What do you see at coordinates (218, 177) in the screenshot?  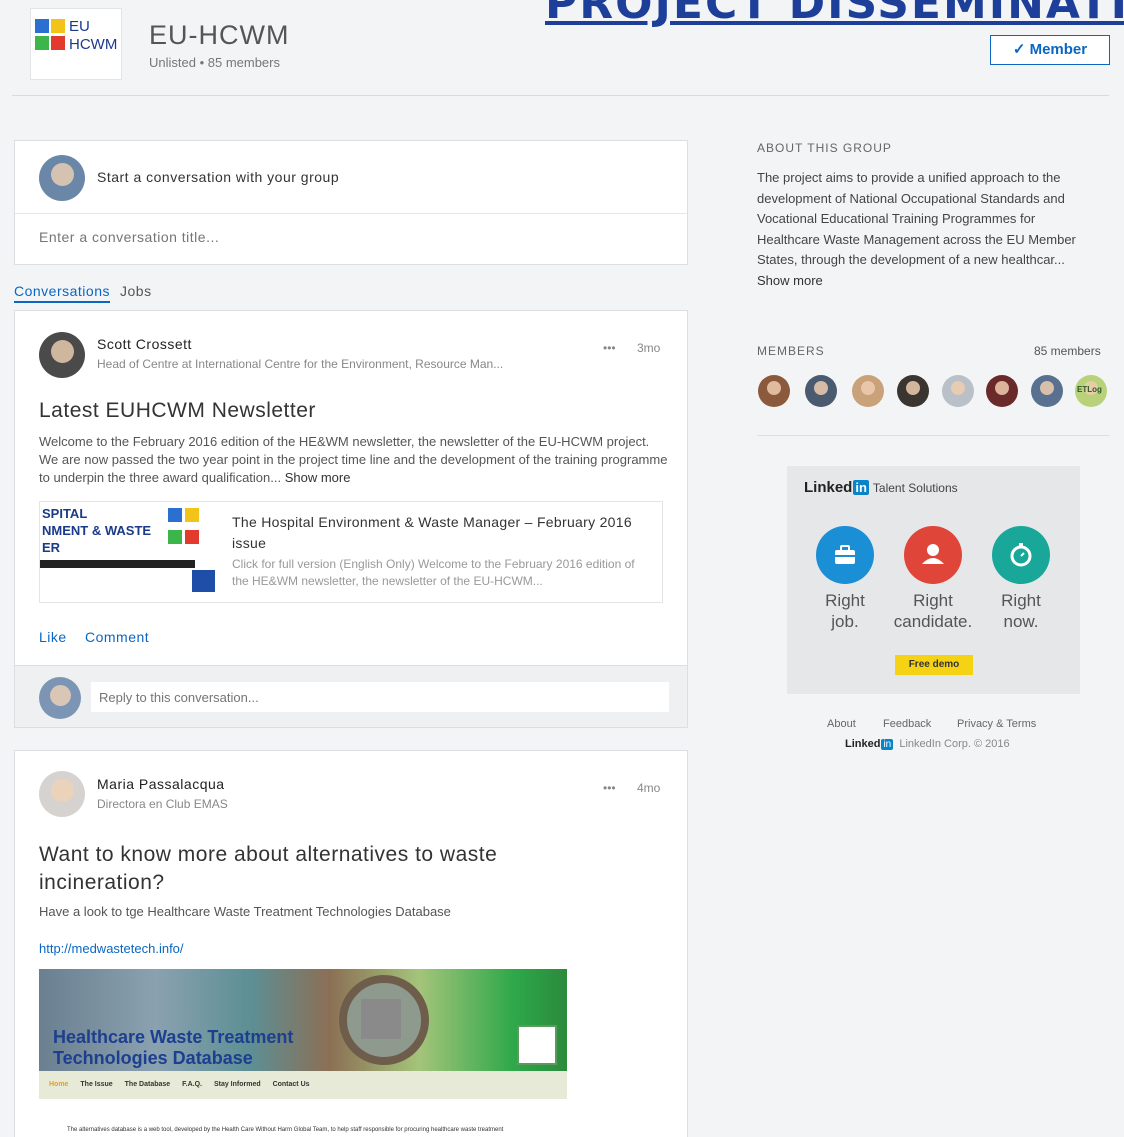 I see `composer-prompt: Start a conversation with your group` at bounding box center [218, 177].